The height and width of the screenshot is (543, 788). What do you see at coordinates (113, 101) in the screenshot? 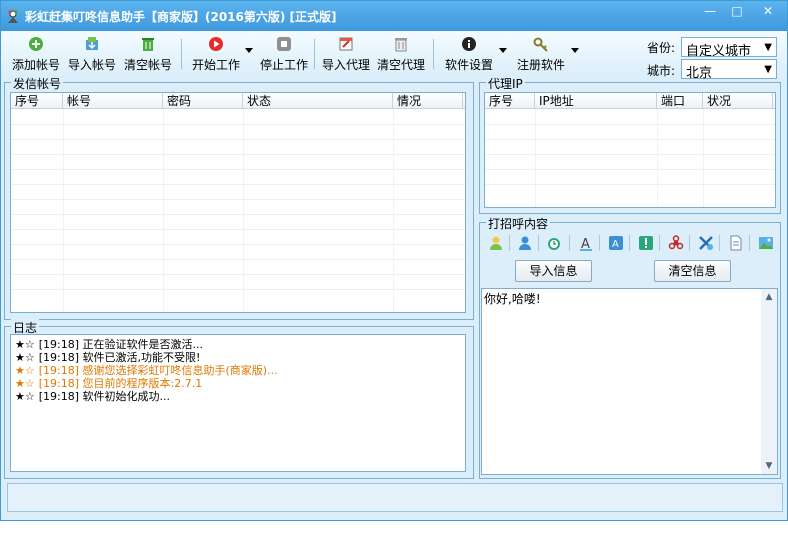
I see `column-header: 帐号` at bounding box center [113, 101].